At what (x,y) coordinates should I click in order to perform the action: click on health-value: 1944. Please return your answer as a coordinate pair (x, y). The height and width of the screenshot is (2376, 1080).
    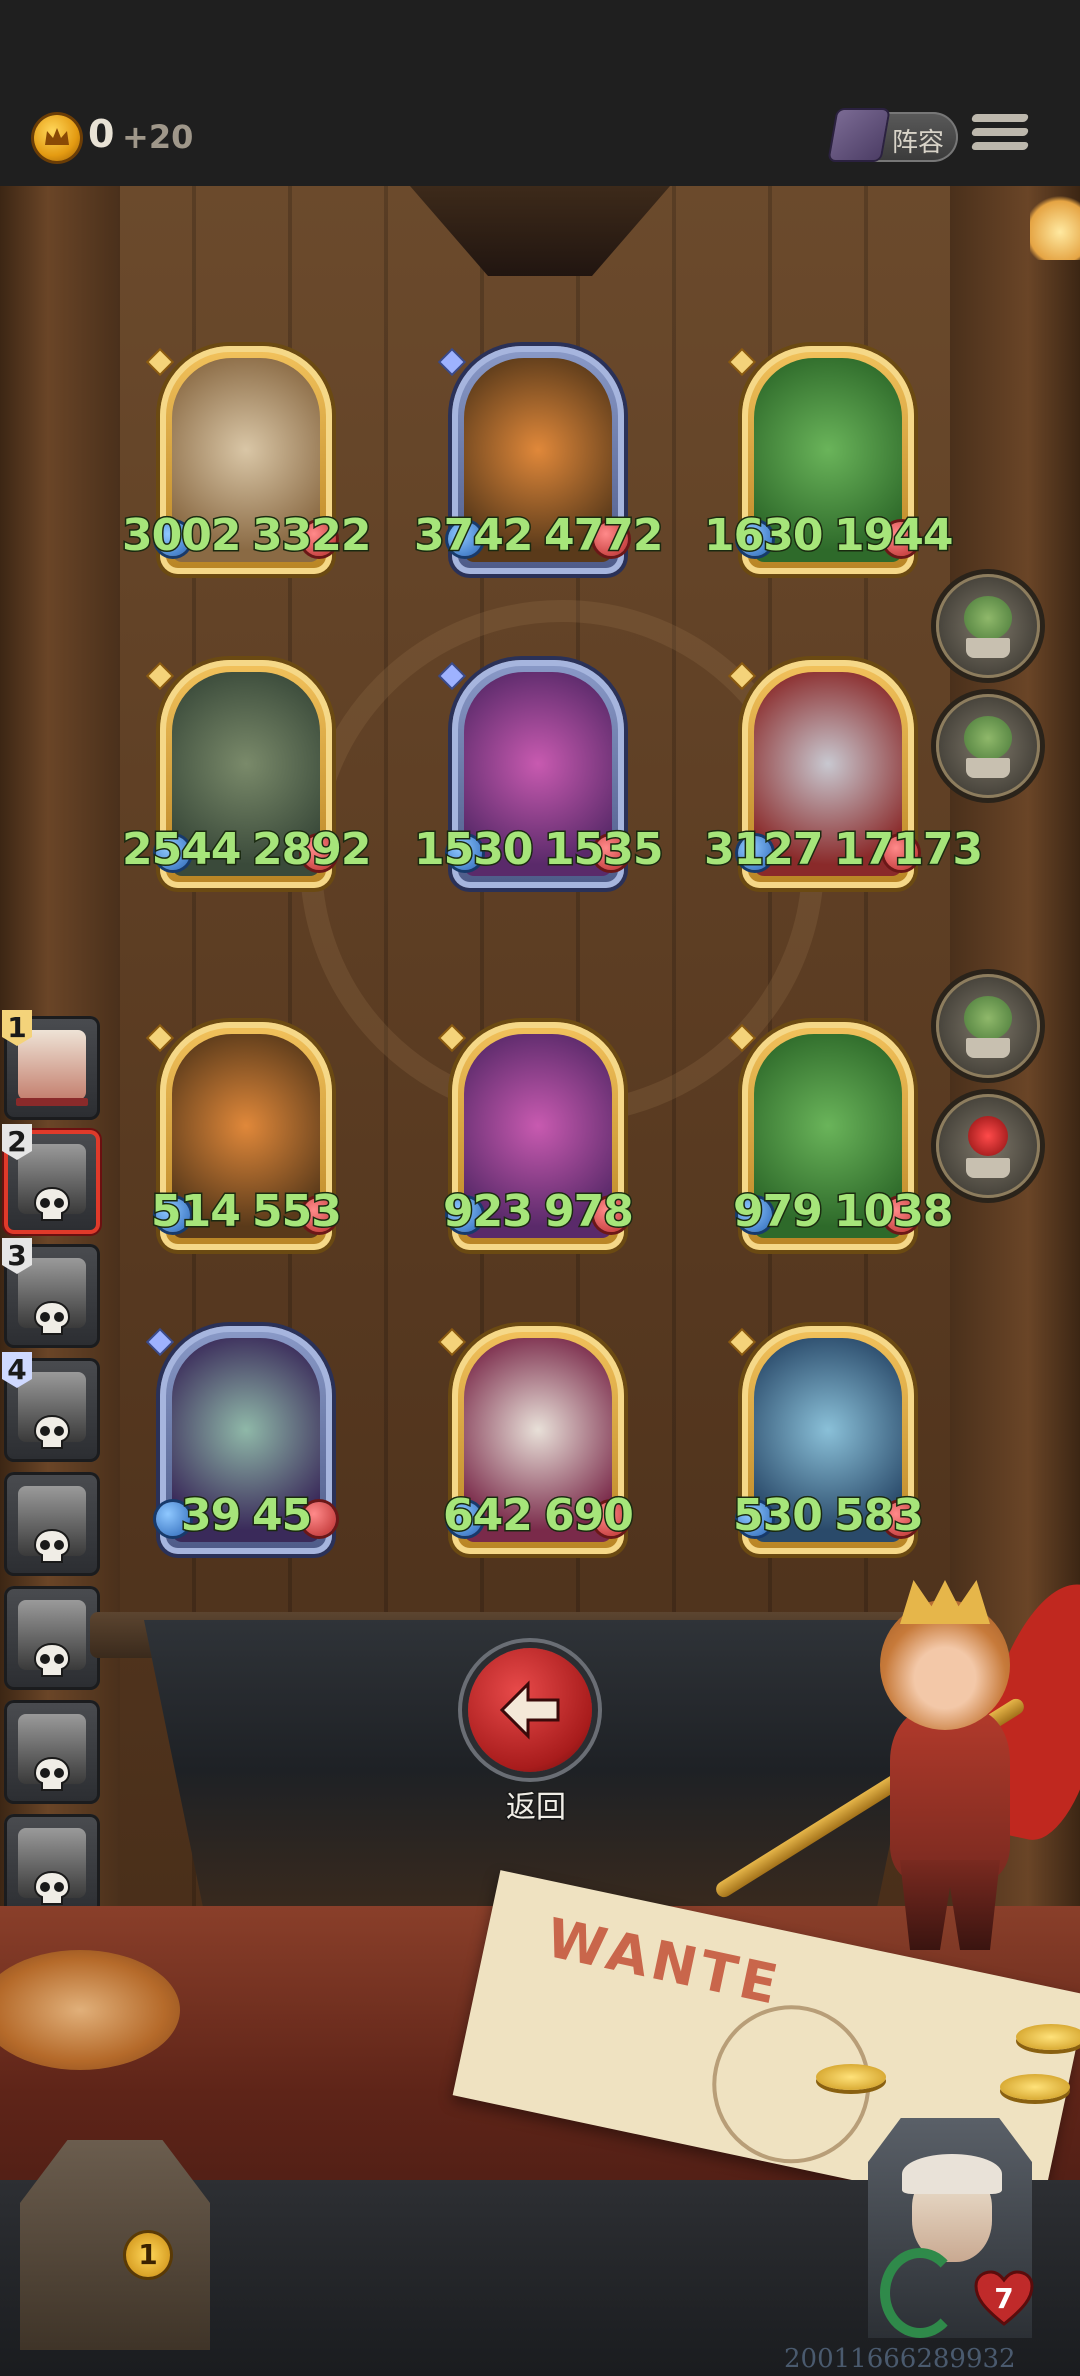
    Looking at the image, I should click on (893, 536).